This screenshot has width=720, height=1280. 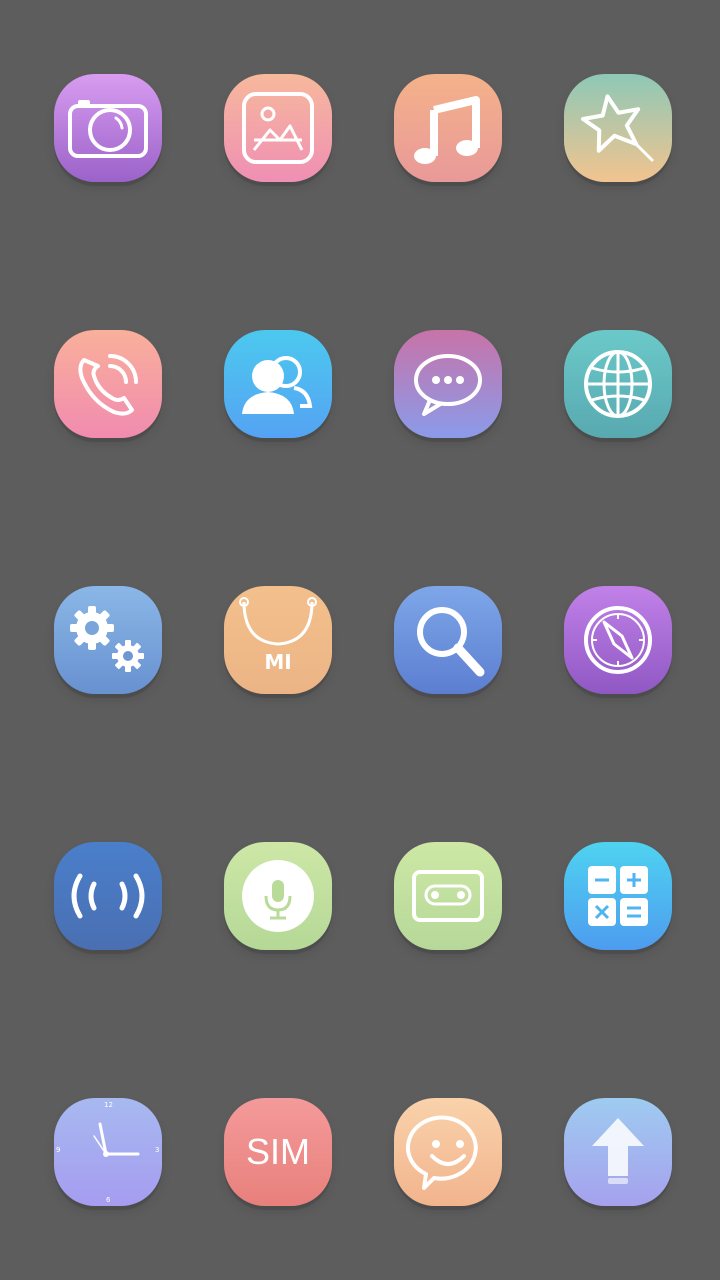 I want to click on mi-store-icon, so click(x=278, y=621).